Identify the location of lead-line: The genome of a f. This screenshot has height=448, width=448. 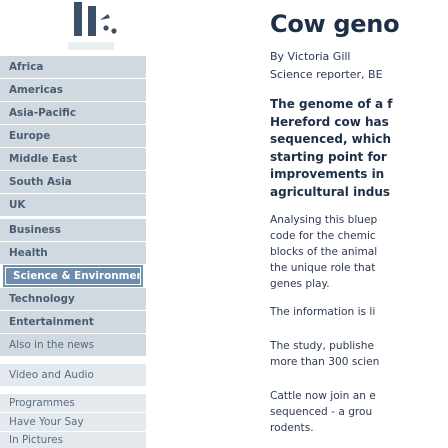
(331, 104).